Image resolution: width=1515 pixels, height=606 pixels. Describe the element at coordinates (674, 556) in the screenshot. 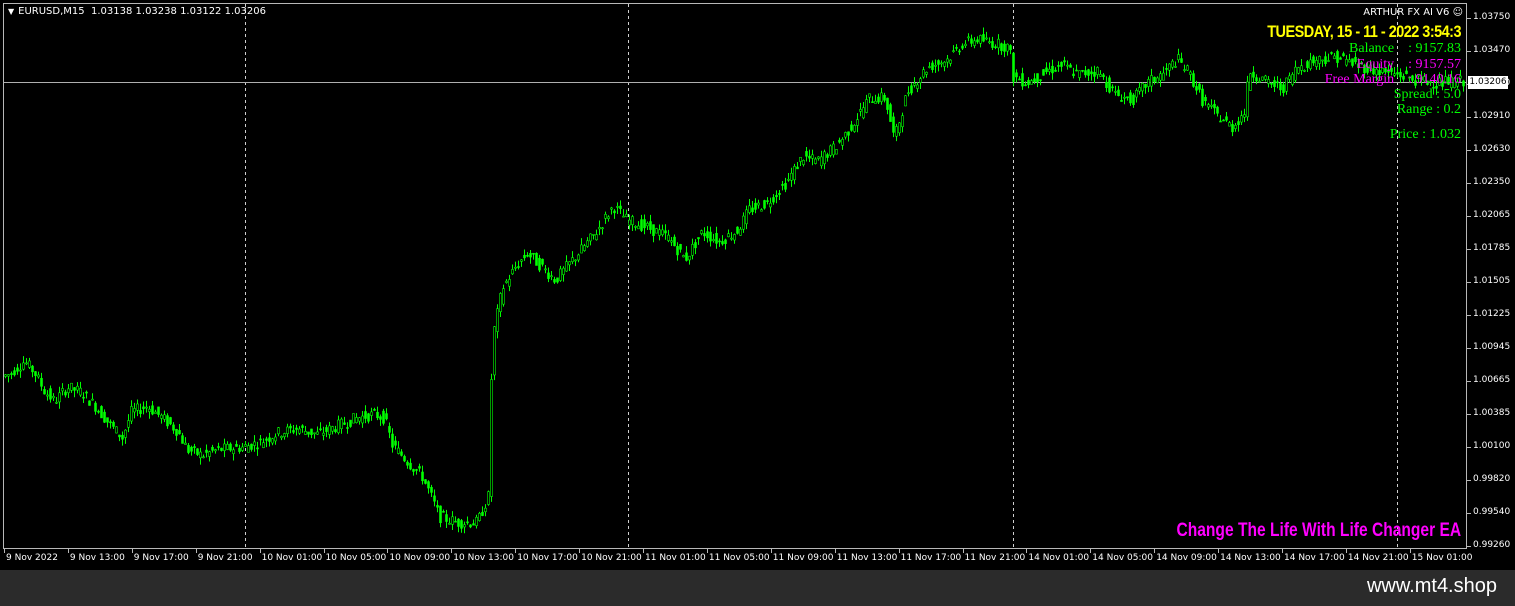

I see `time-tick: 11 Nov 01:00` at that location.